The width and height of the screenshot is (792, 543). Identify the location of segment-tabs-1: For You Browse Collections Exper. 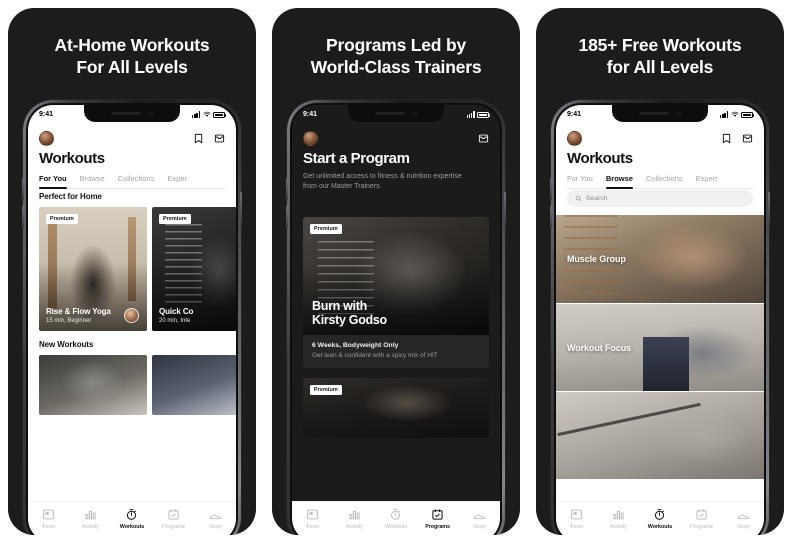
(132, 181).